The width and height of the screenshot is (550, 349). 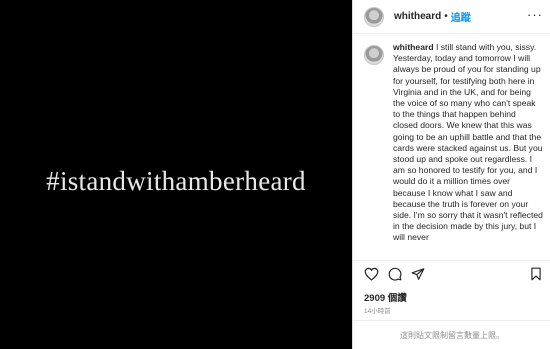 I want to click on comments-limited-notice: 這則貼文限制留言數量上限。, so click(x=451, y=334).